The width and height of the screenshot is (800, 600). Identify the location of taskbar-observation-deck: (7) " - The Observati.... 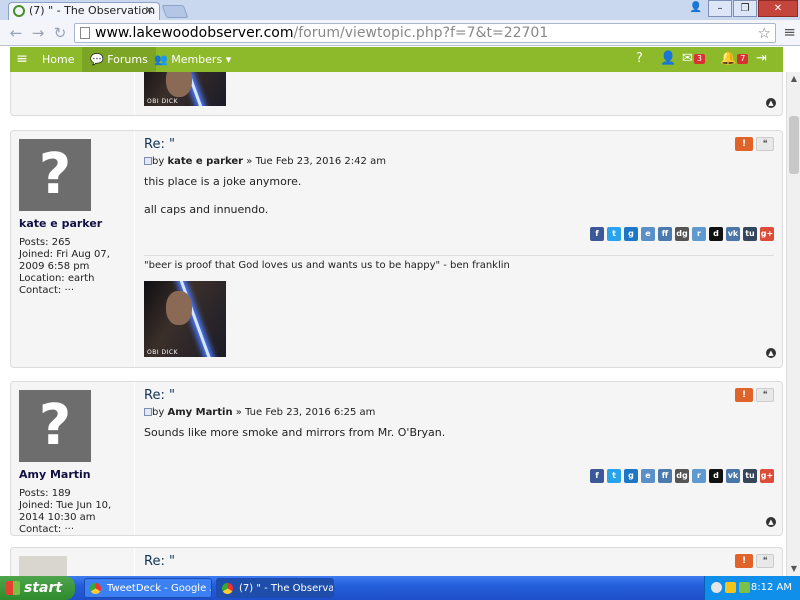
(275, 588).